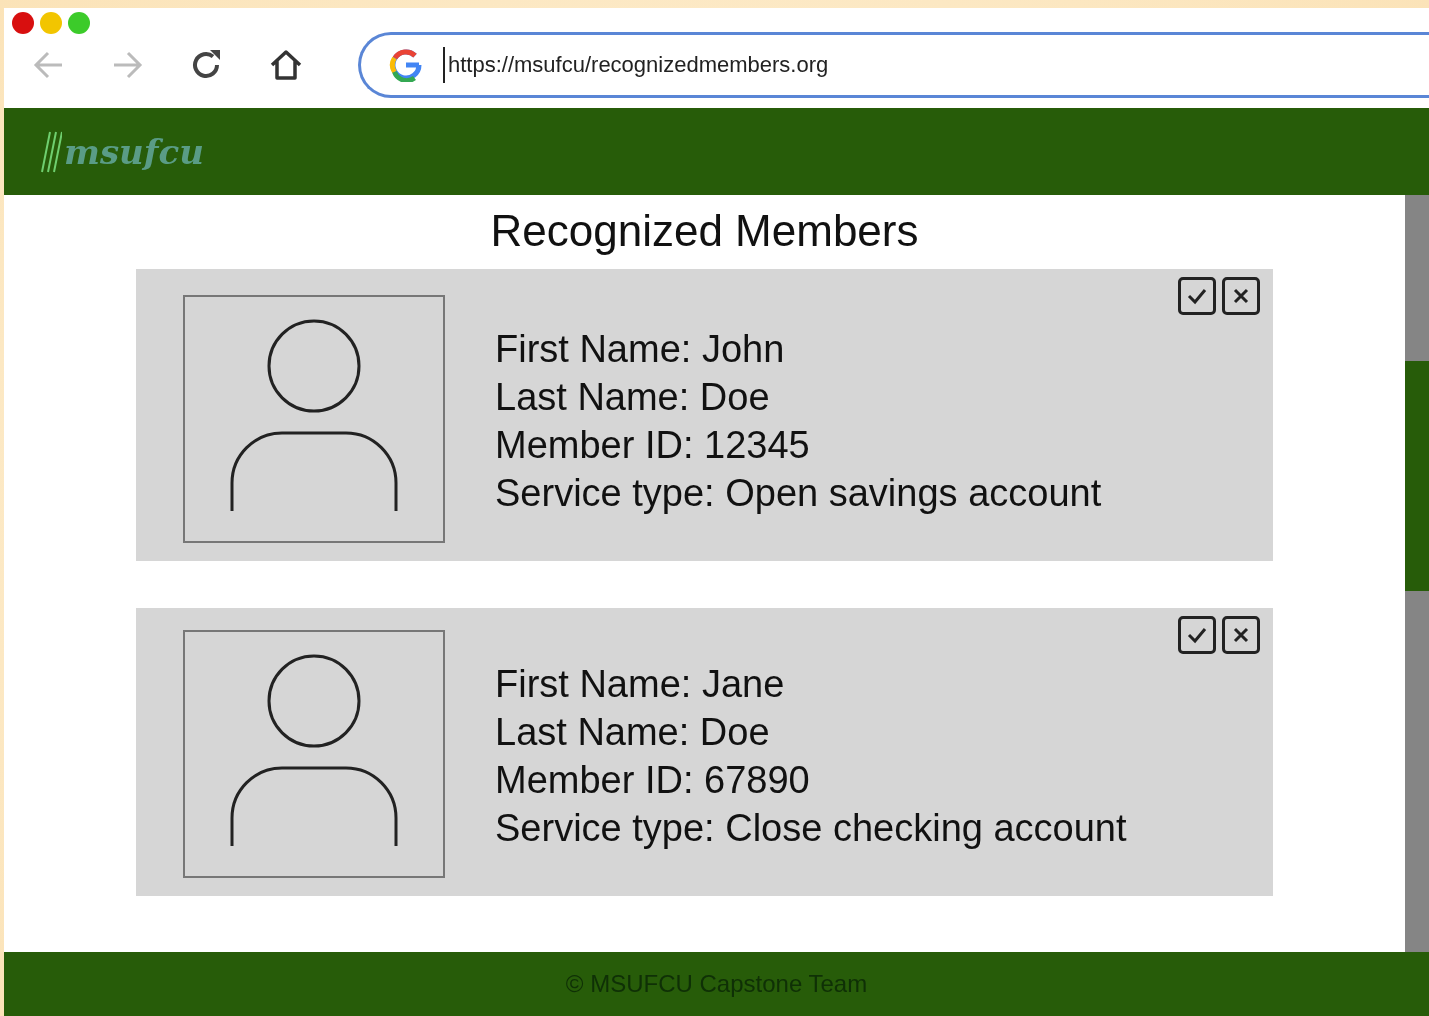 Image resolution: width=1429 pixels, height=1016 pixels. I want to click on member-detail: First Name: John, so click(640, 349).